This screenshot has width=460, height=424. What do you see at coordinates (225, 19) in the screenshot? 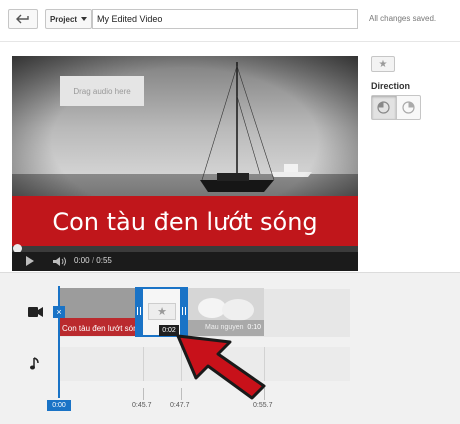
I see `video-title-input` at bounding box center [225, 19].